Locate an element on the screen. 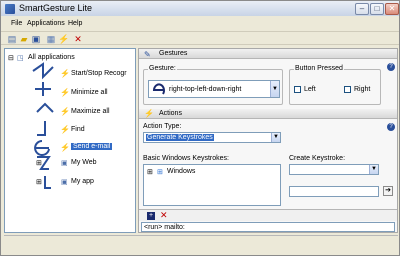 Image resolution: width=400 pixels, height=256 pixels. gesture-glyph-start-stop is located at coordinates (43, 71).